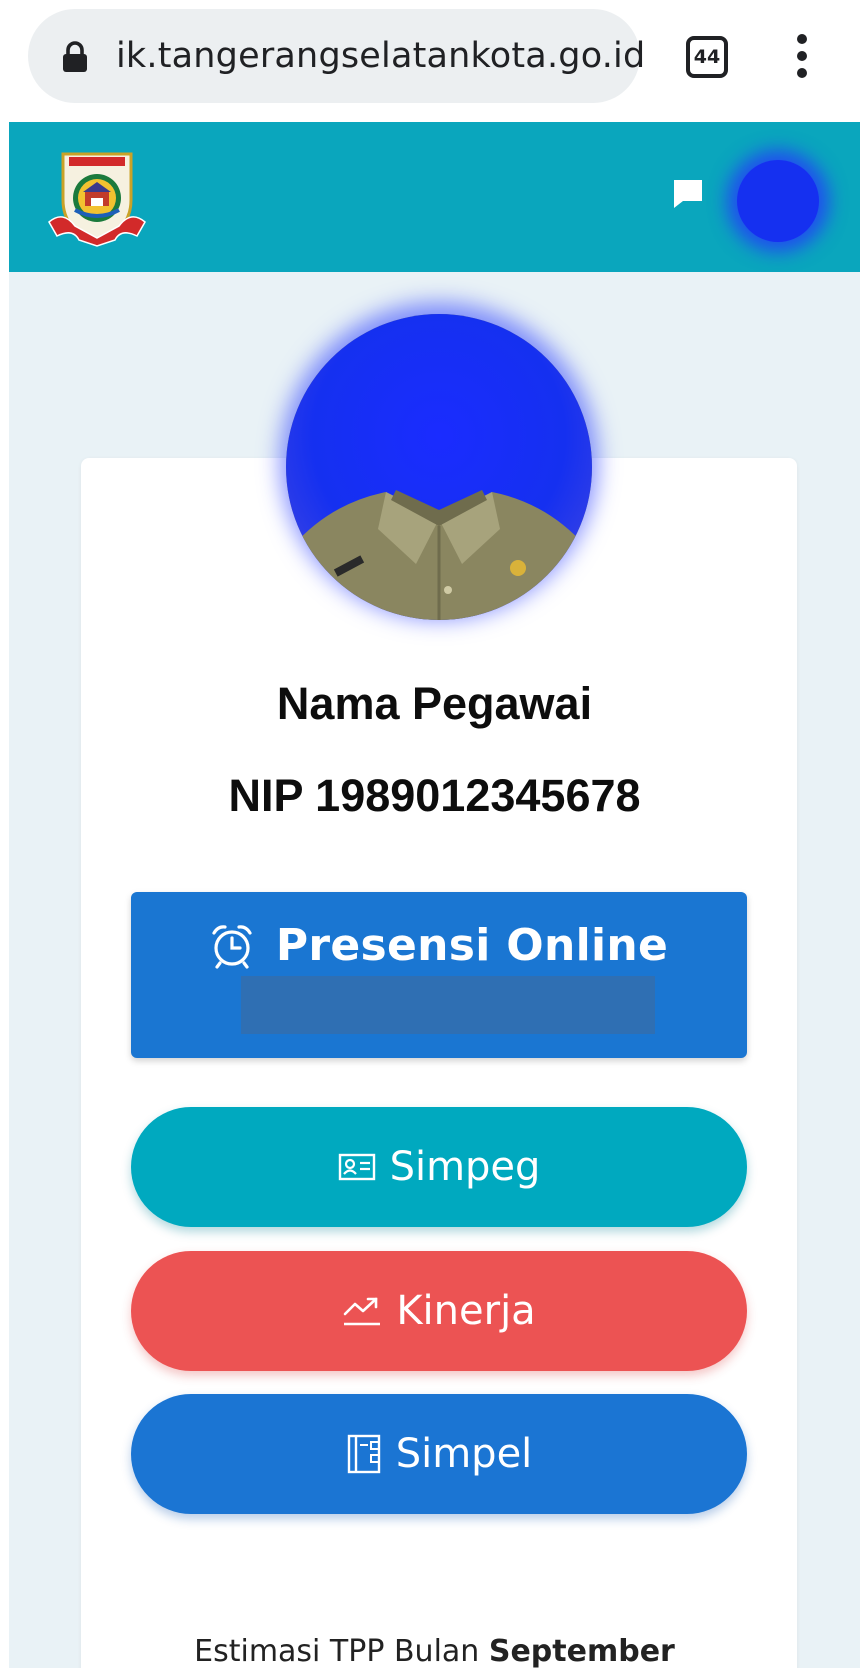 The height and width of the screenshot is (1668, 860). I want to click on user-avatar, so click(778, 201).